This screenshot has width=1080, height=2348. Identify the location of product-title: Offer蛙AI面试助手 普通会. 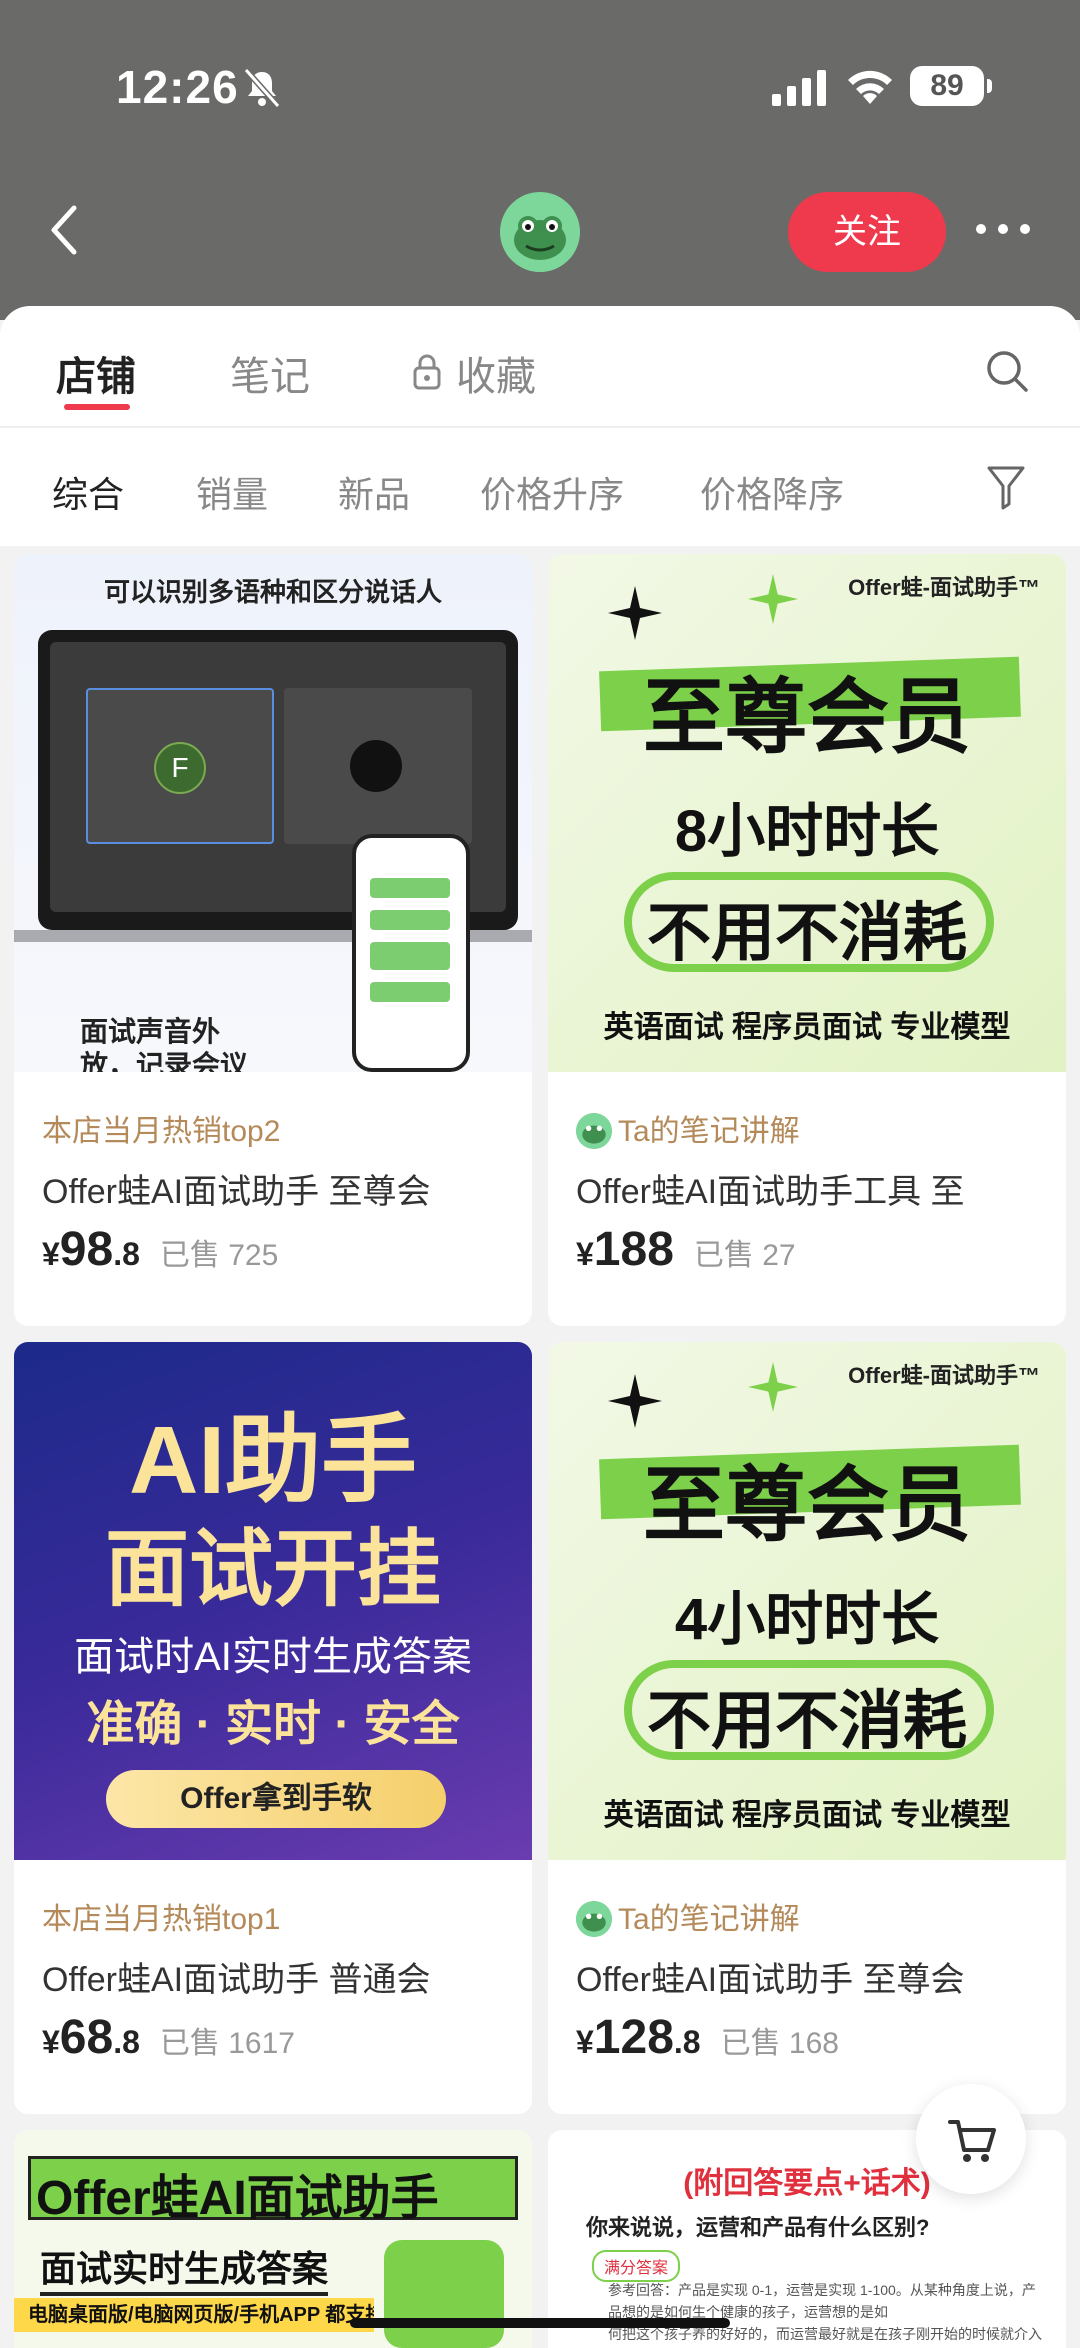
(236, 1980).